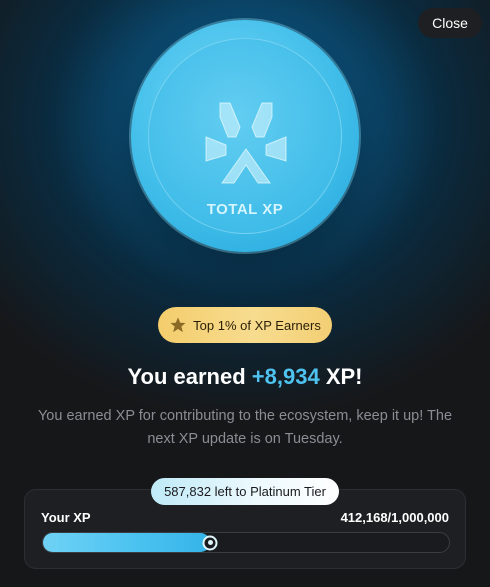  Describe the element at coordinates (66, 517) in the screenshot. I see `your-xp-label: Your XP` at that location.